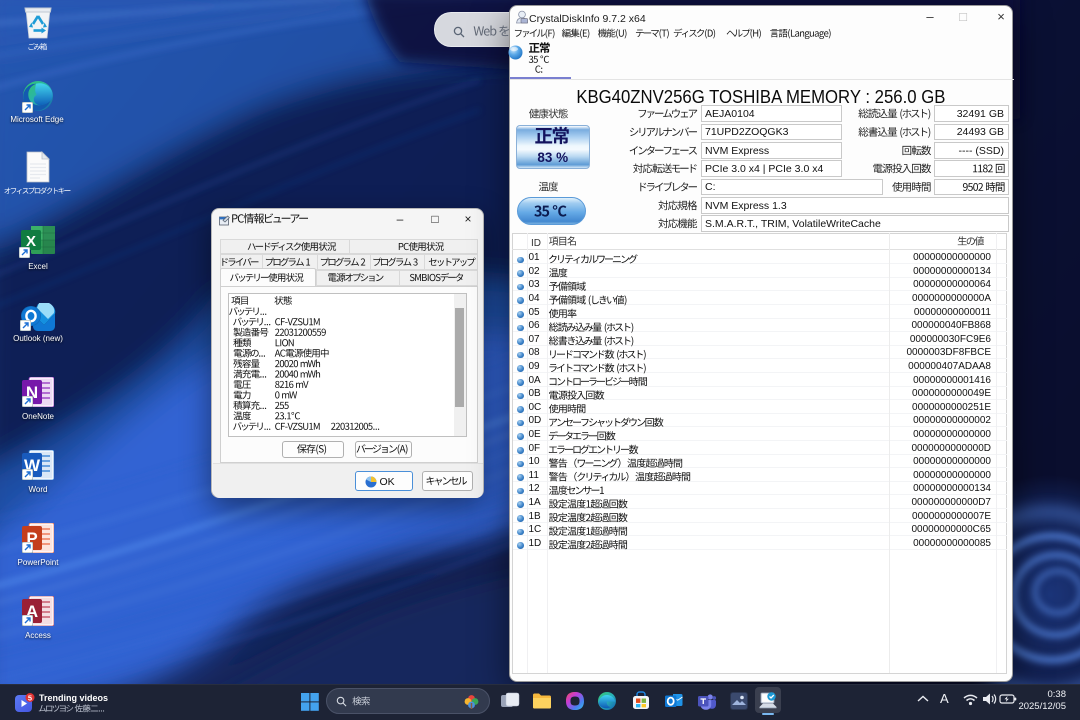 This screenshot has height=720, width=1080. Describe the element at coordinates (30, 697) in the screenshot. I see `svg-text: 5` at that location.